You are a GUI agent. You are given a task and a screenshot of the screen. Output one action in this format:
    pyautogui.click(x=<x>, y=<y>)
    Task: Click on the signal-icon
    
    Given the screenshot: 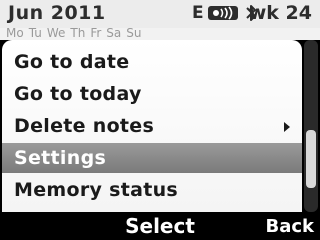 What is the action you would take?
    pyautogui.click(x=222, y=13)
    